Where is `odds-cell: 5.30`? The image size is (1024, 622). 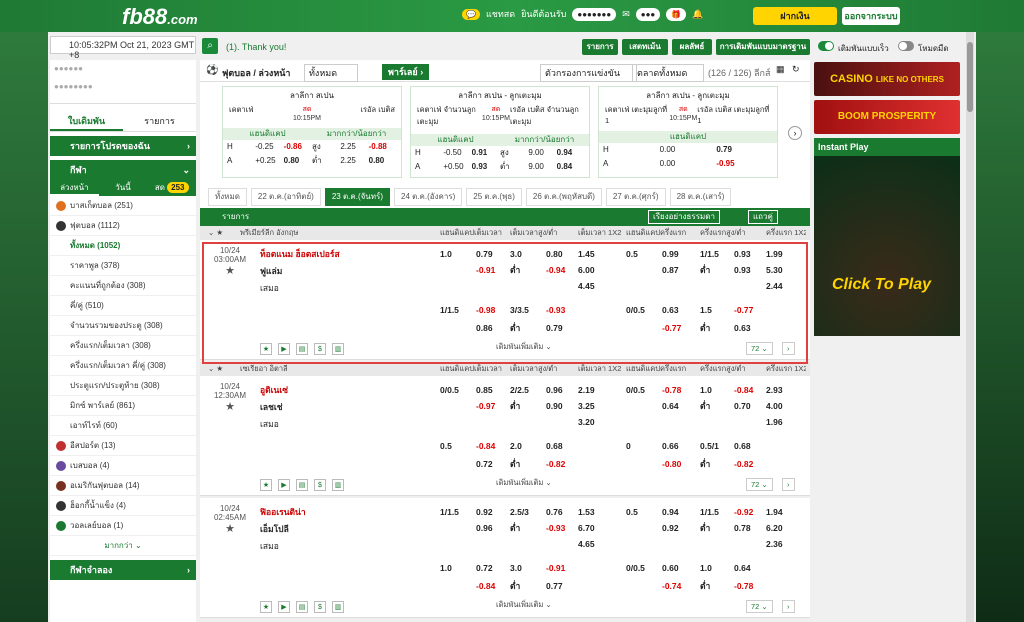
odds-cell: 5.30 is located at coordinates (774, 270).